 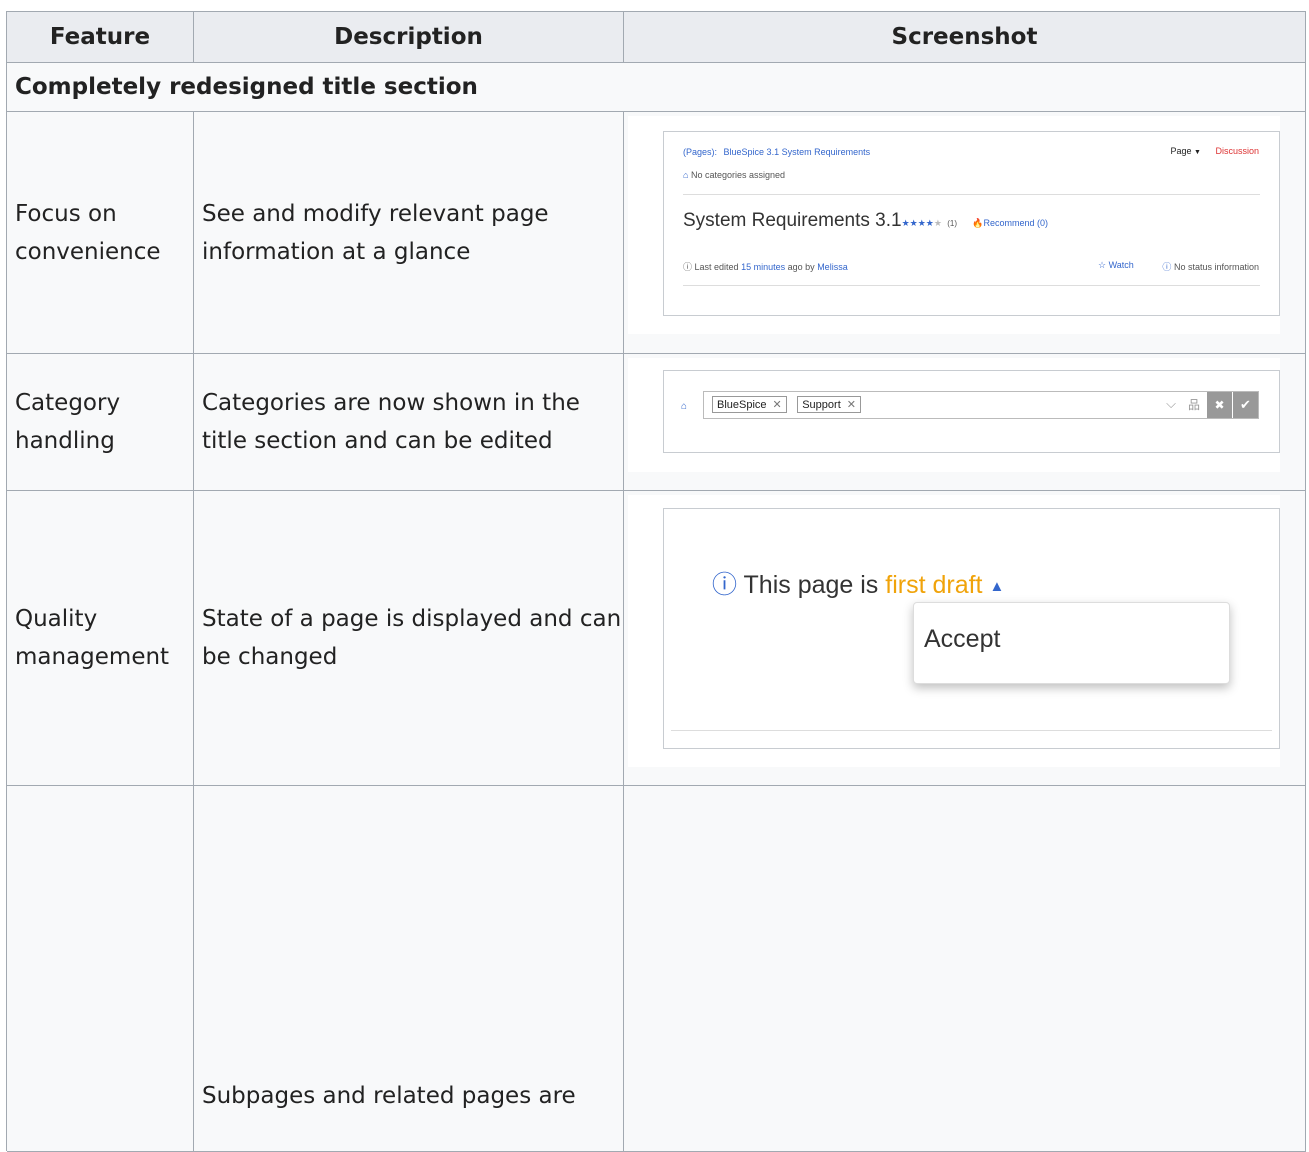 What do you see at coordinates (1214, 151) in the screenshot?
I see `page-actions: Page ▼ Discussion` at bounding box center [1214, 151].